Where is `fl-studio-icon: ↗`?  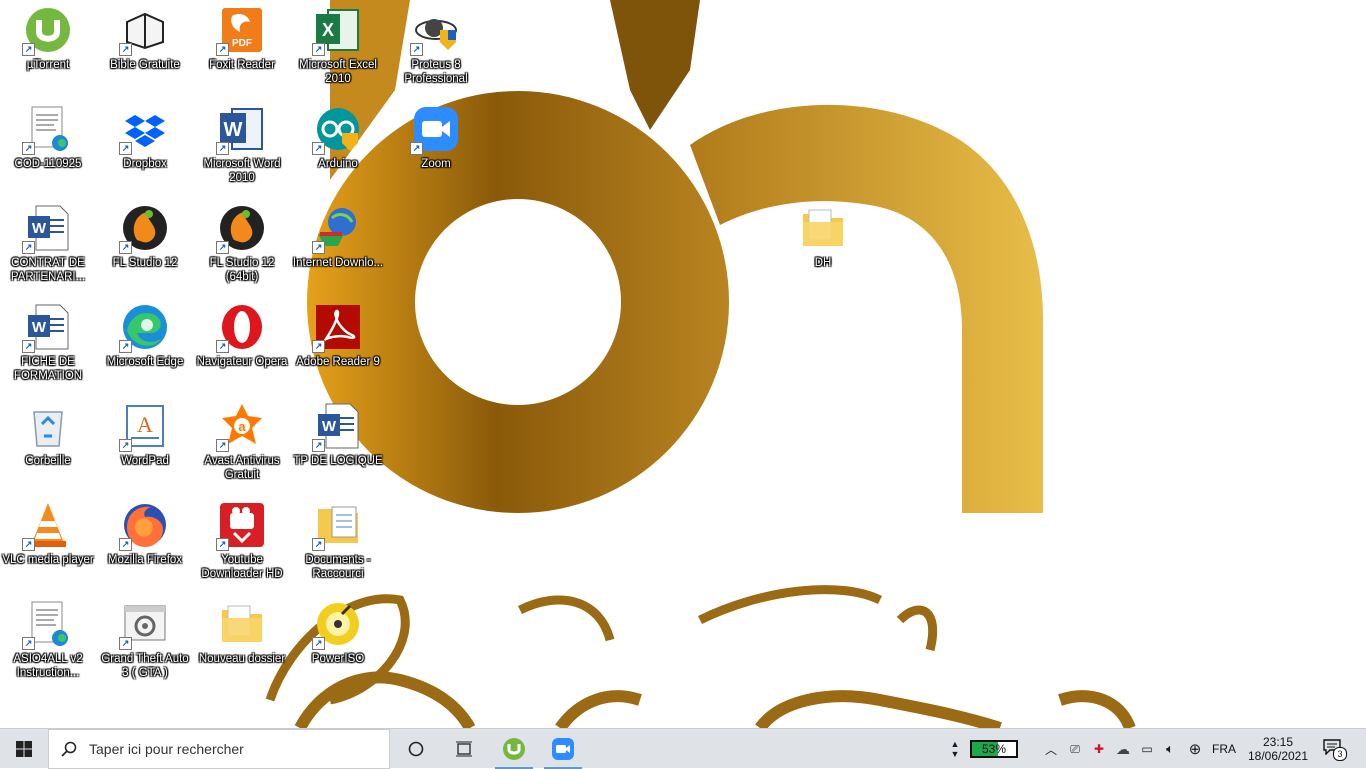
fl-studio-icon: ↗ is located at coordinates (241, 229).